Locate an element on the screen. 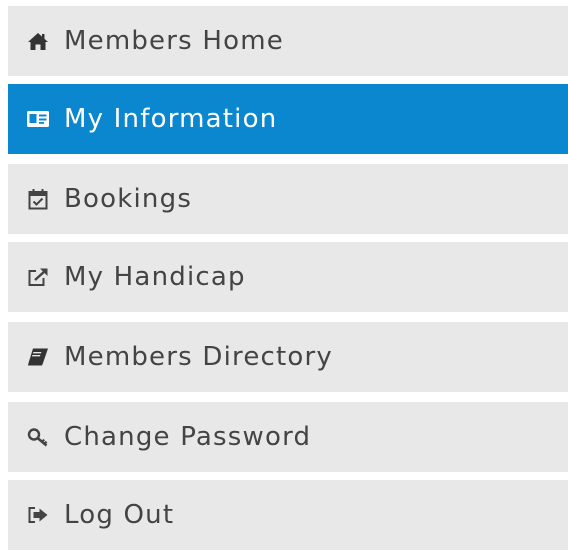 The height and width of the screenshot is (550, 568). menu-item-label: My Information is located at coordinates (171, 119).